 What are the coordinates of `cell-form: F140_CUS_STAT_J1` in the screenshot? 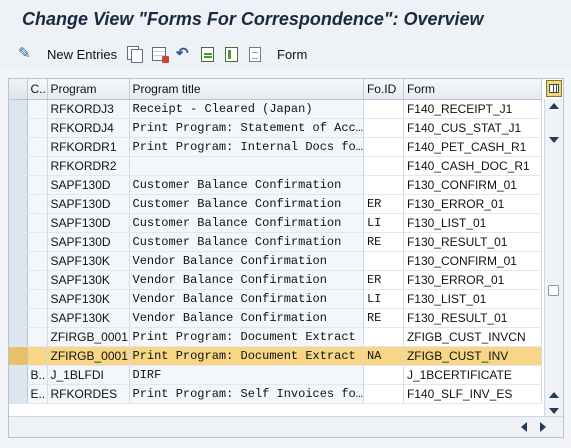 It's located at (472, 128).